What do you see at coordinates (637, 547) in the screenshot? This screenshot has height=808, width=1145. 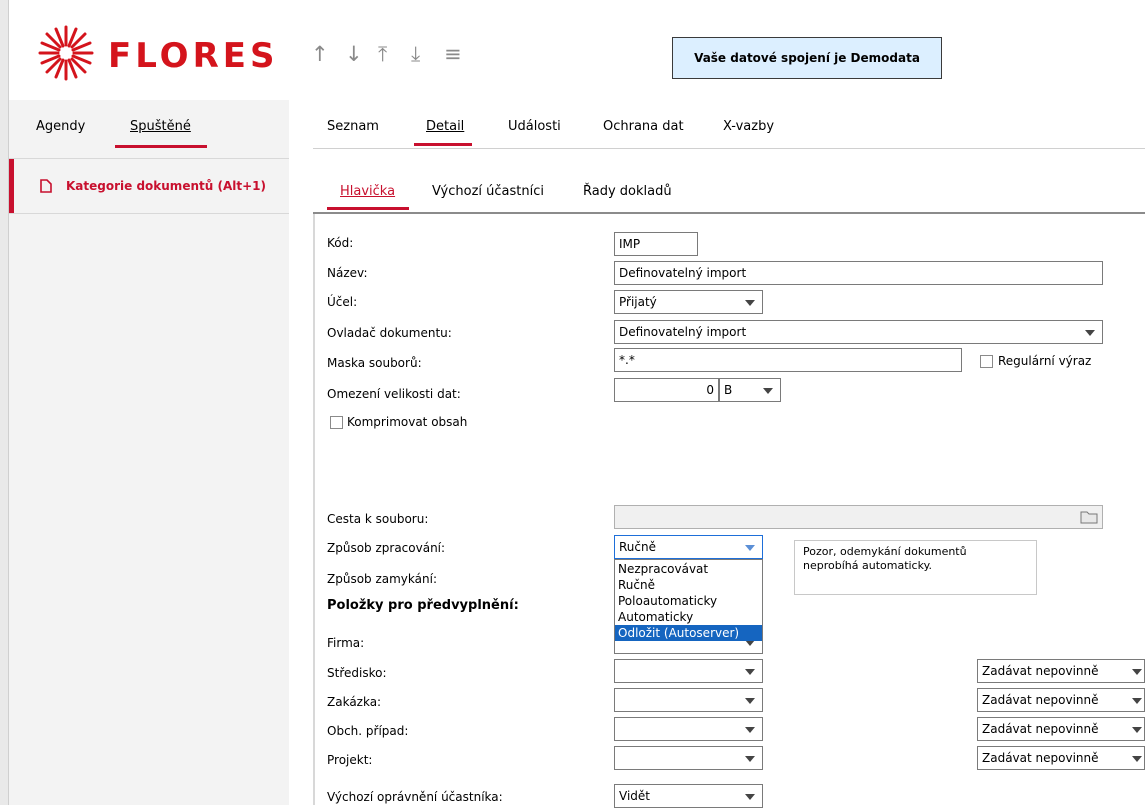 I see `zpusob-zpracovani-value: Ručně` at bounding box center [637, 547].